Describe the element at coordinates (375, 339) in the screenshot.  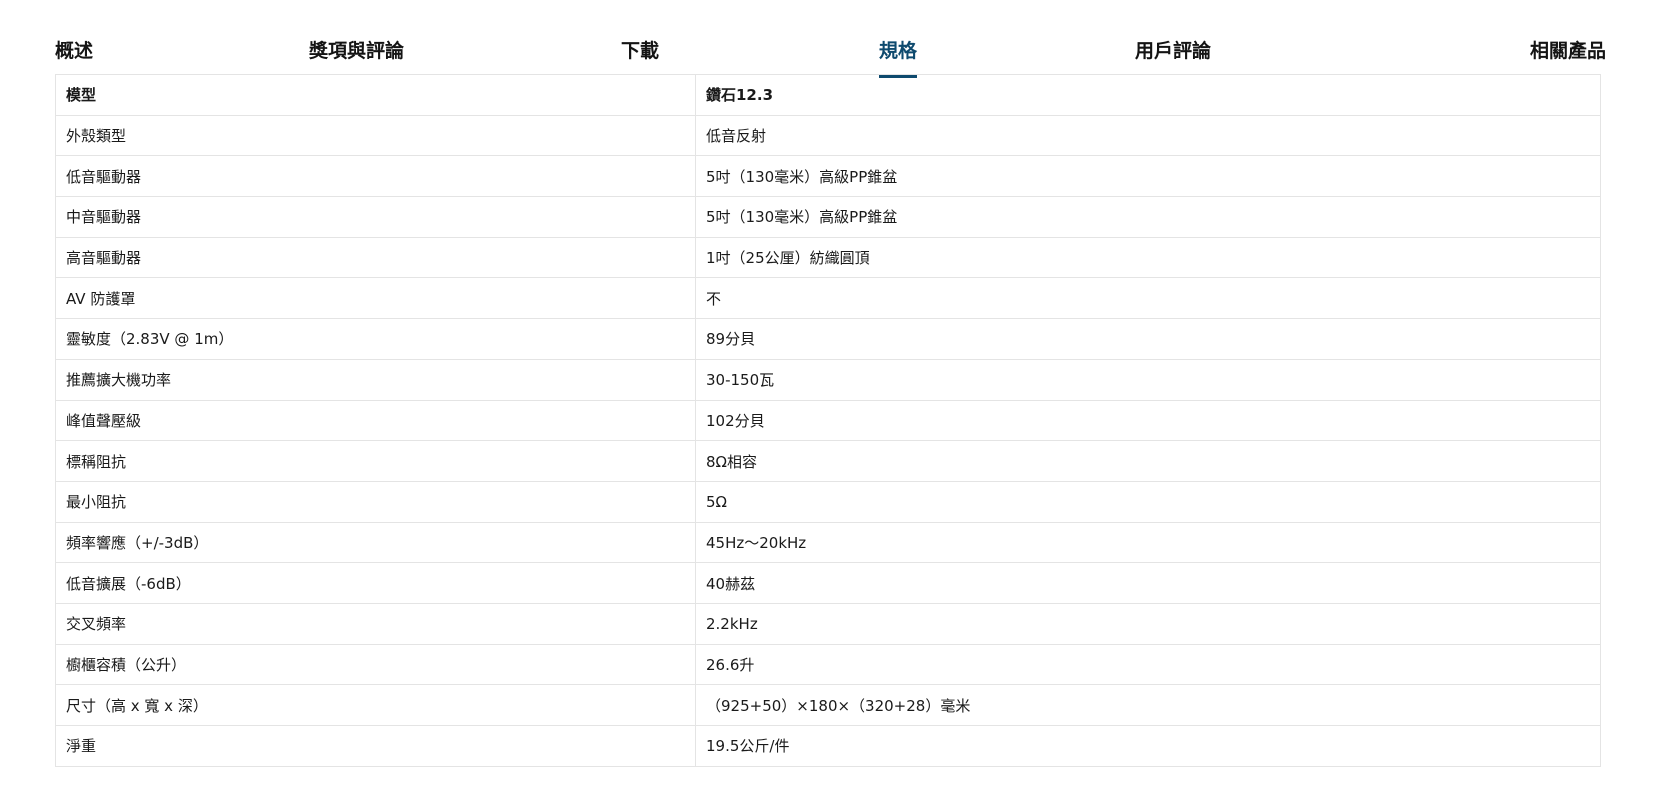
I see `spec-key: 靈敏度（2.83V @ 1m）` at that location.